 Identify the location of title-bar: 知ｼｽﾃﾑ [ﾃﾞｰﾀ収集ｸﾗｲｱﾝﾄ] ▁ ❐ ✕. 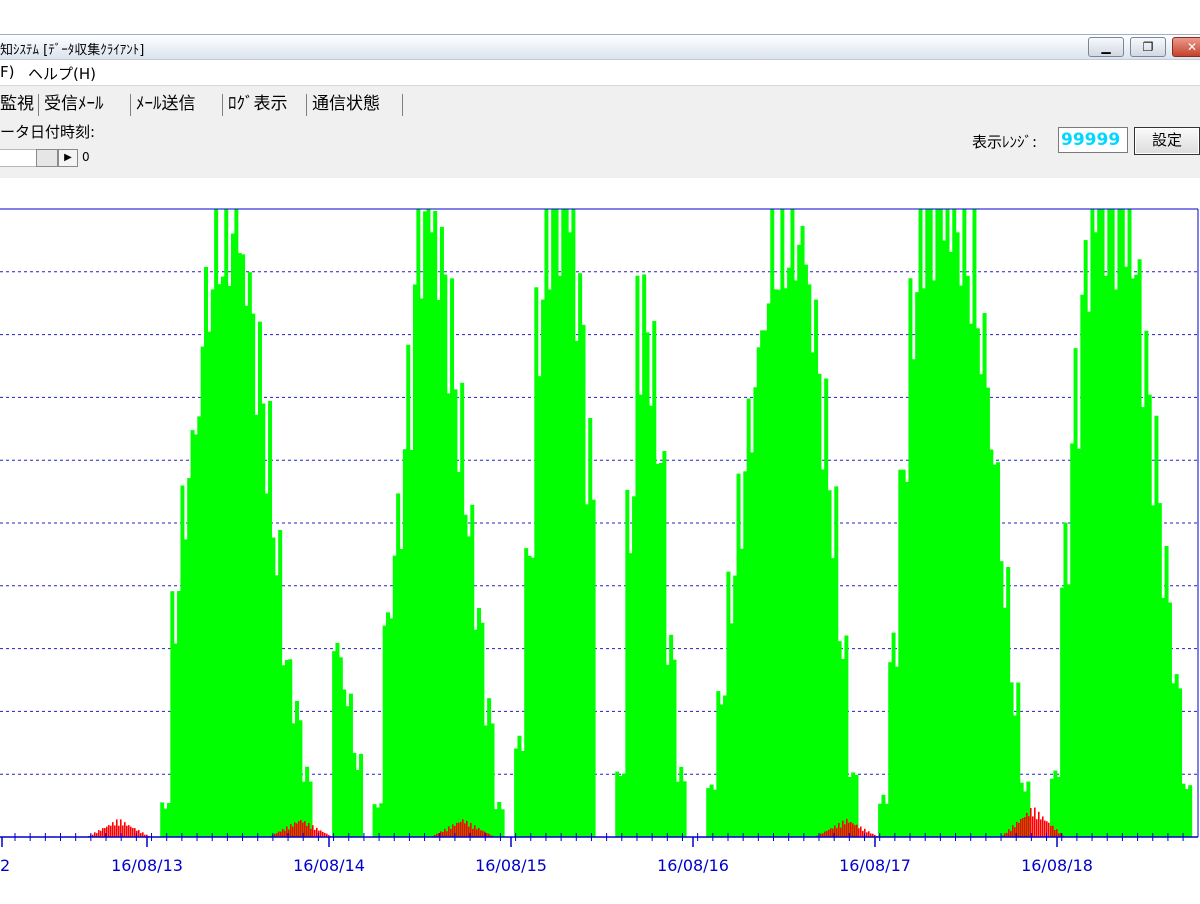
(600, 47).